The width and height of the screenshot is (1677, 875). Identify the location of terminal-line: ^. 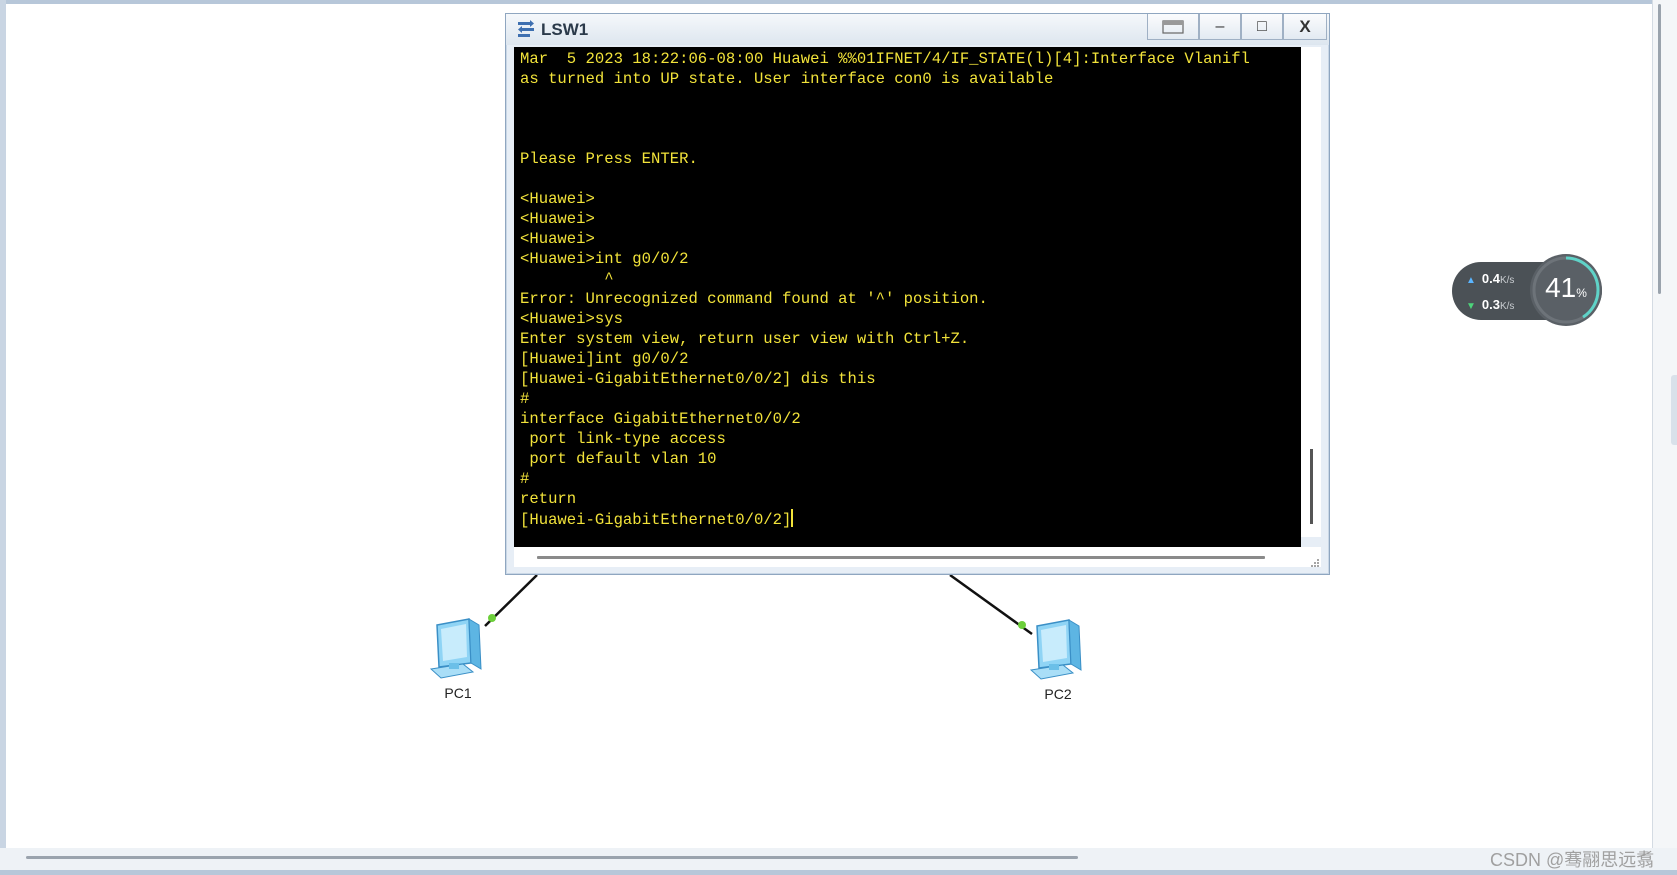
(567, 279).